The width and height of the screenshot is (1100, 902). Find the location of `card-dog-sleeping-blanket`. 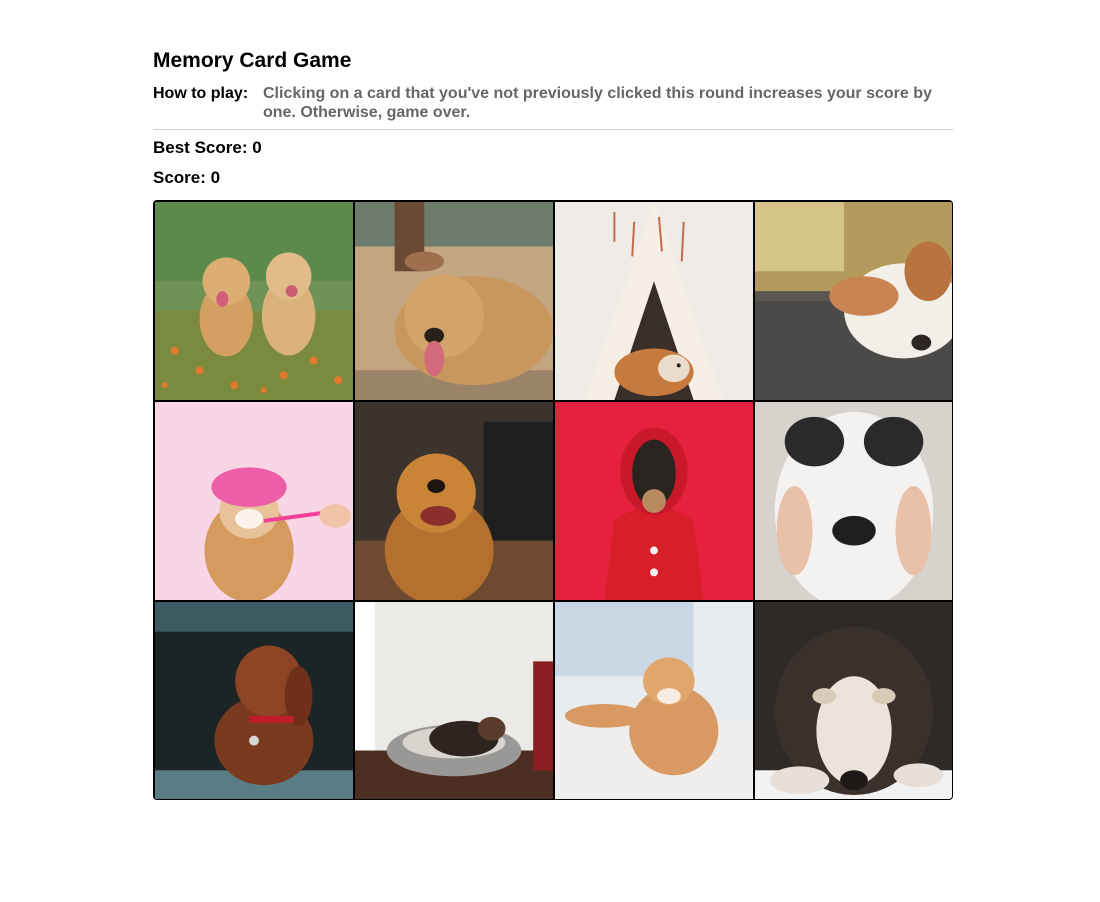

card-dog-sleeping-blanket is located at coordinates (853, 301).